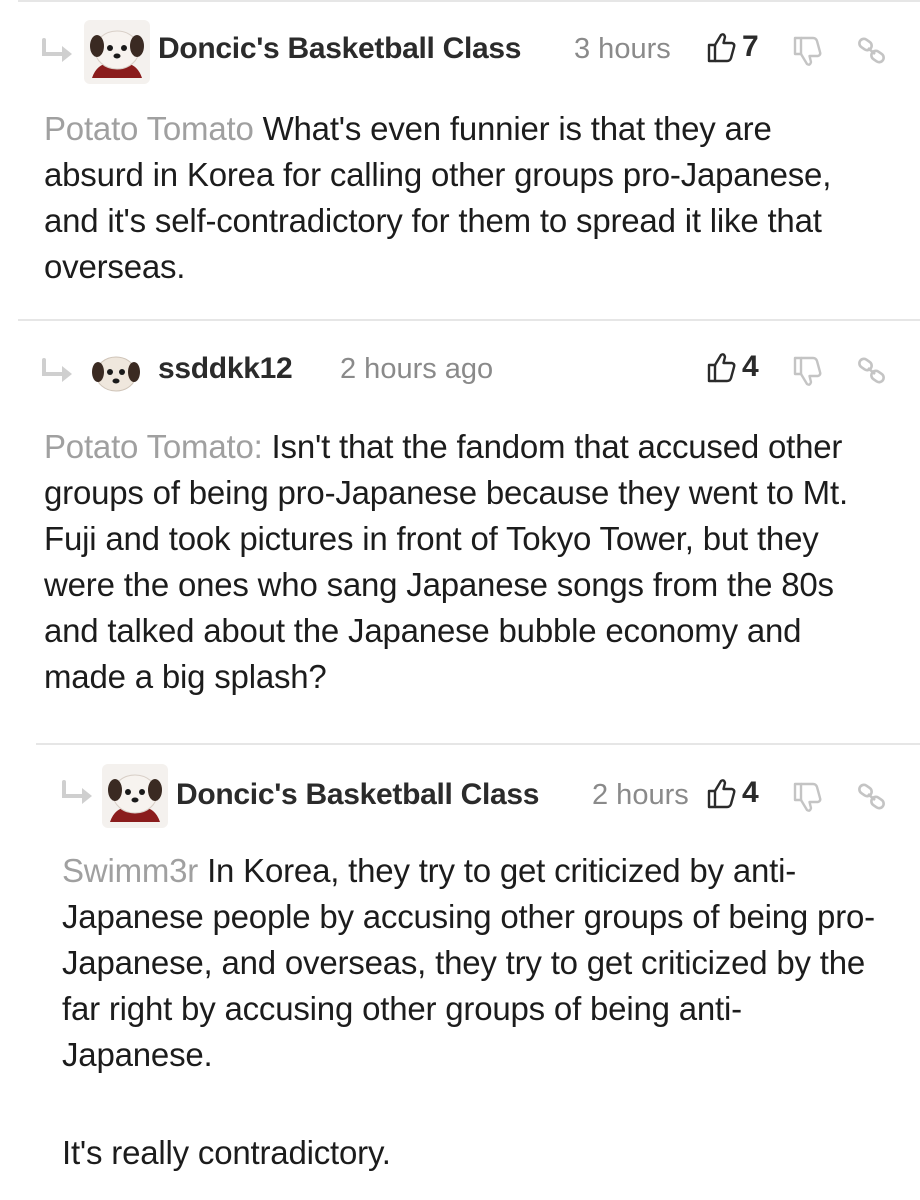 The width and height of the screenshot is (920, 1200). I want to click on mention: Potato Tomato:, so click(153, 446).